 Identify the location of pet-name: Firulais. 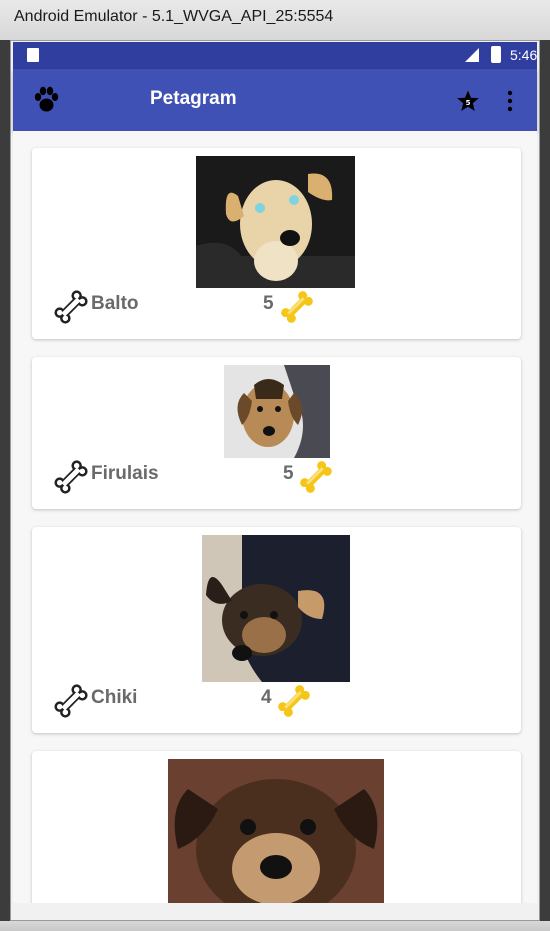
(125, 473).